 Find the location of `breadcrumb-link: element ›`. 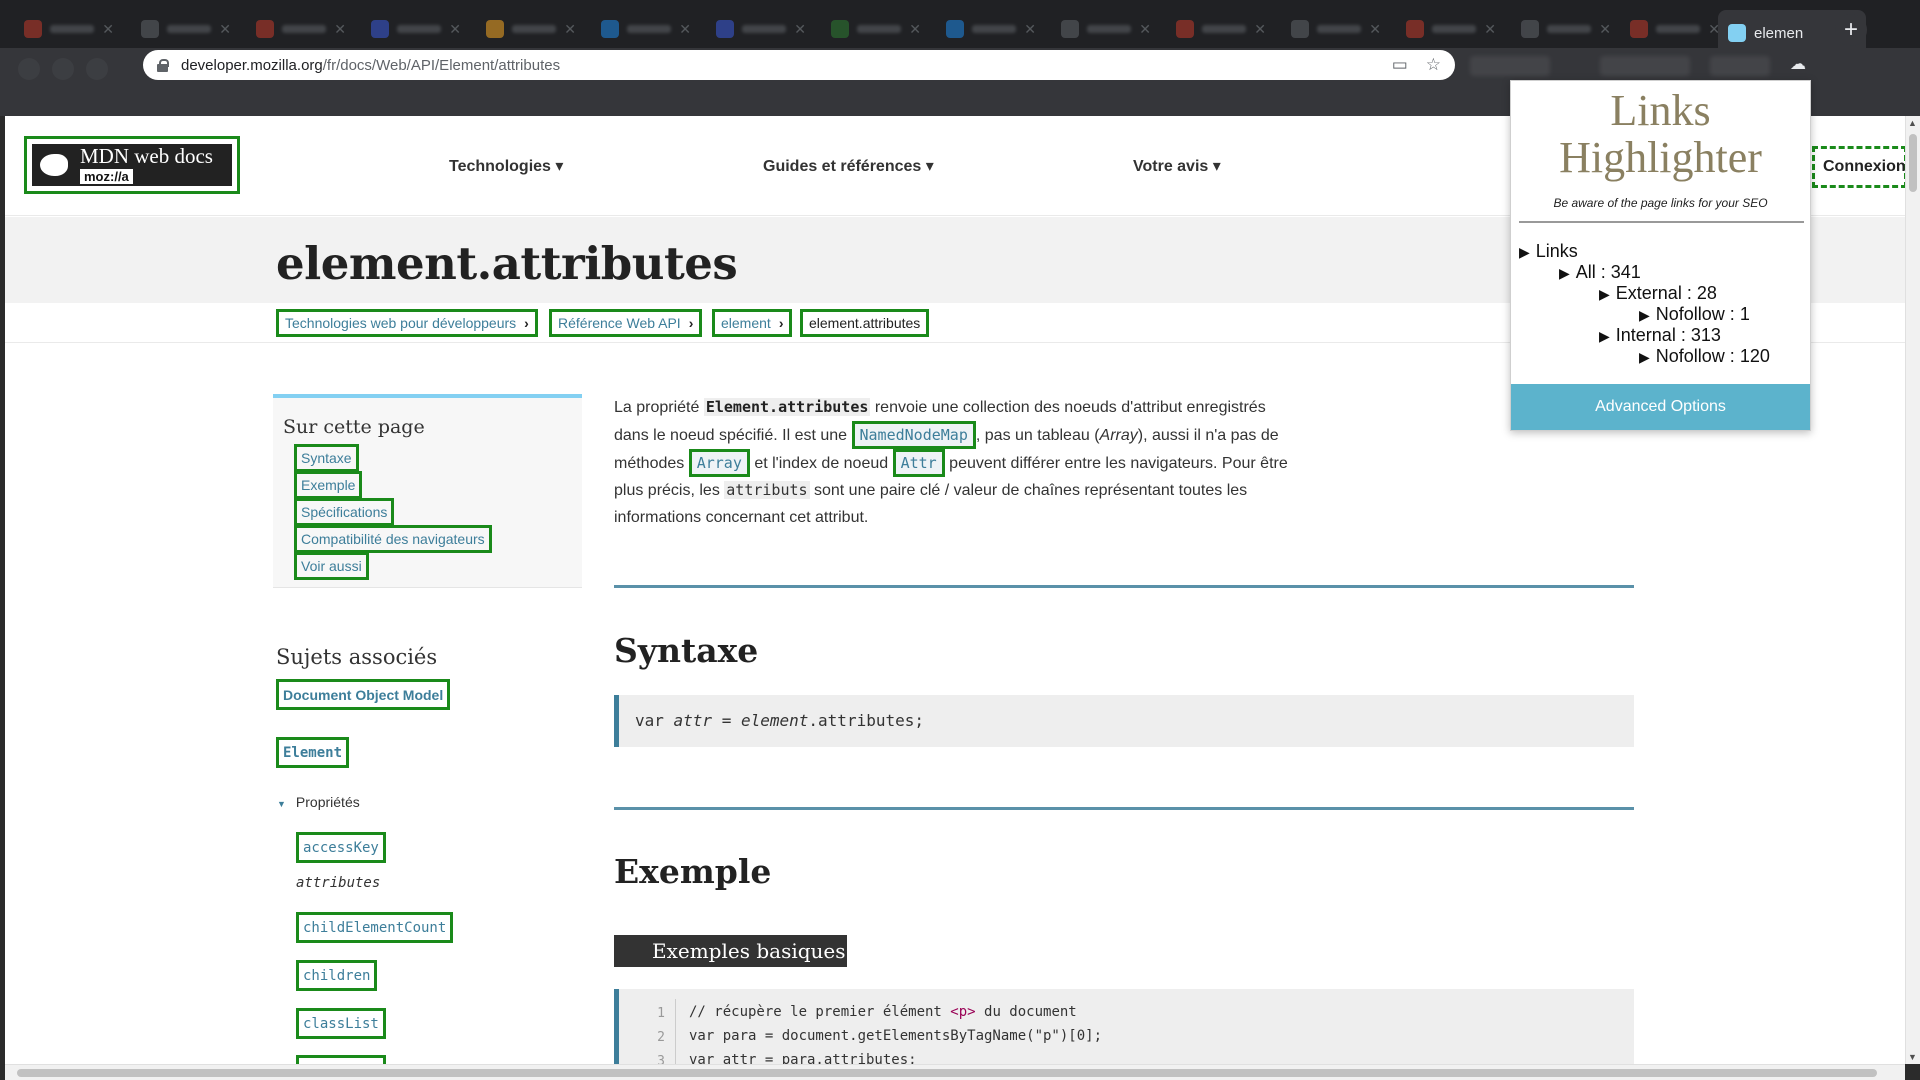

breadcrumb-link: element › is located at coordinates (752, 323).